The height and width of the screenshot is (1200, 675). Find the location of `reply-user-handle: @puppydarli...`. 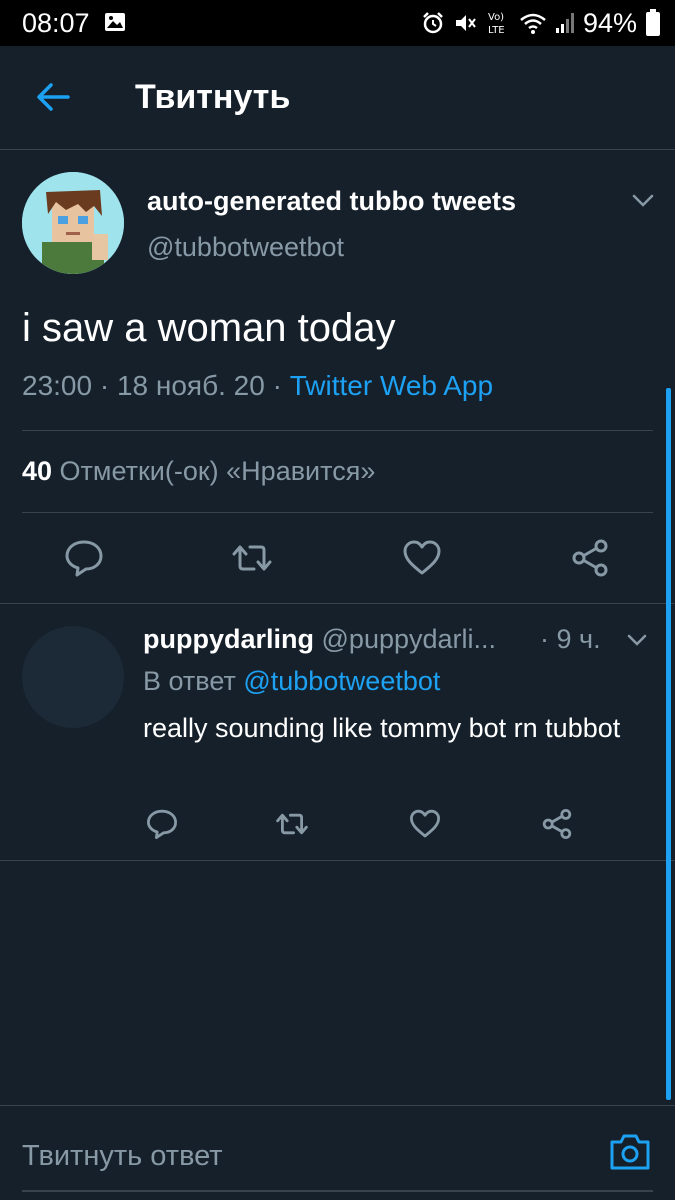

reply-user-handle: @puppydarli... is located at coordinates (409, 639).